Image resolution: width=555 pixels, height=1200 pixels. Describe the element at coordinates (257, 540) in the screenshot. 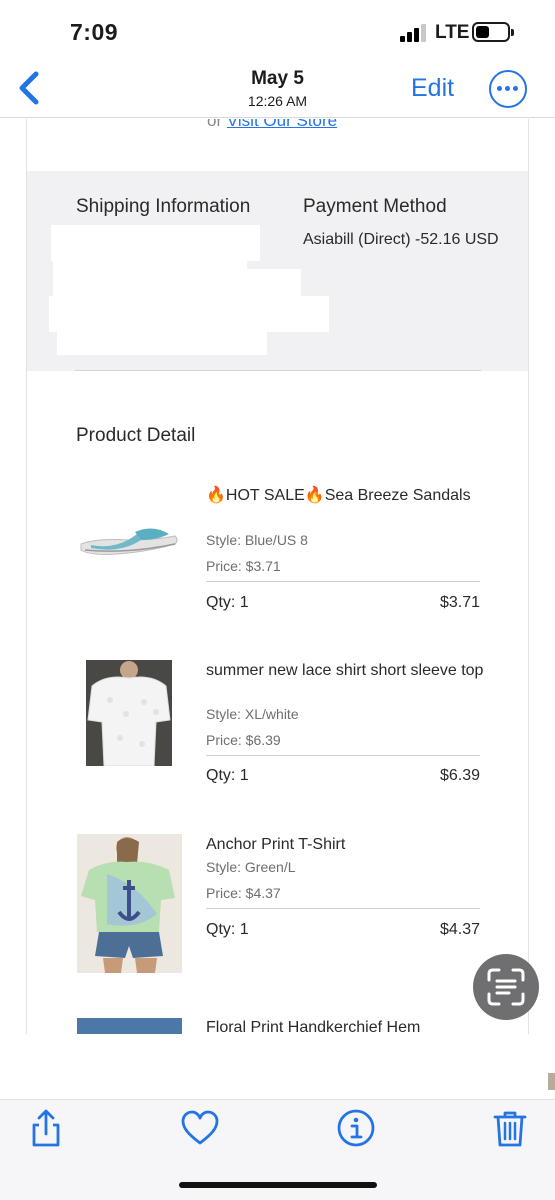

I see `product-style: Style: Blue/US 8` at that location.